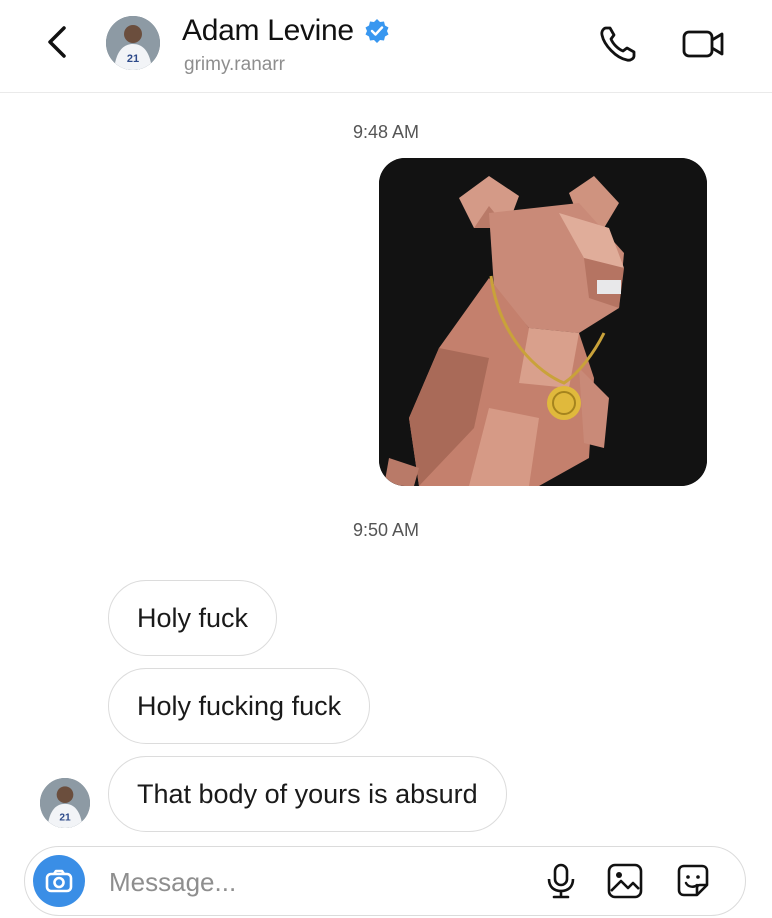 The image size is (772, 918). Describe the element at coordinates (625, 881) in the screenshot. I see `gallery-icon` at that location.